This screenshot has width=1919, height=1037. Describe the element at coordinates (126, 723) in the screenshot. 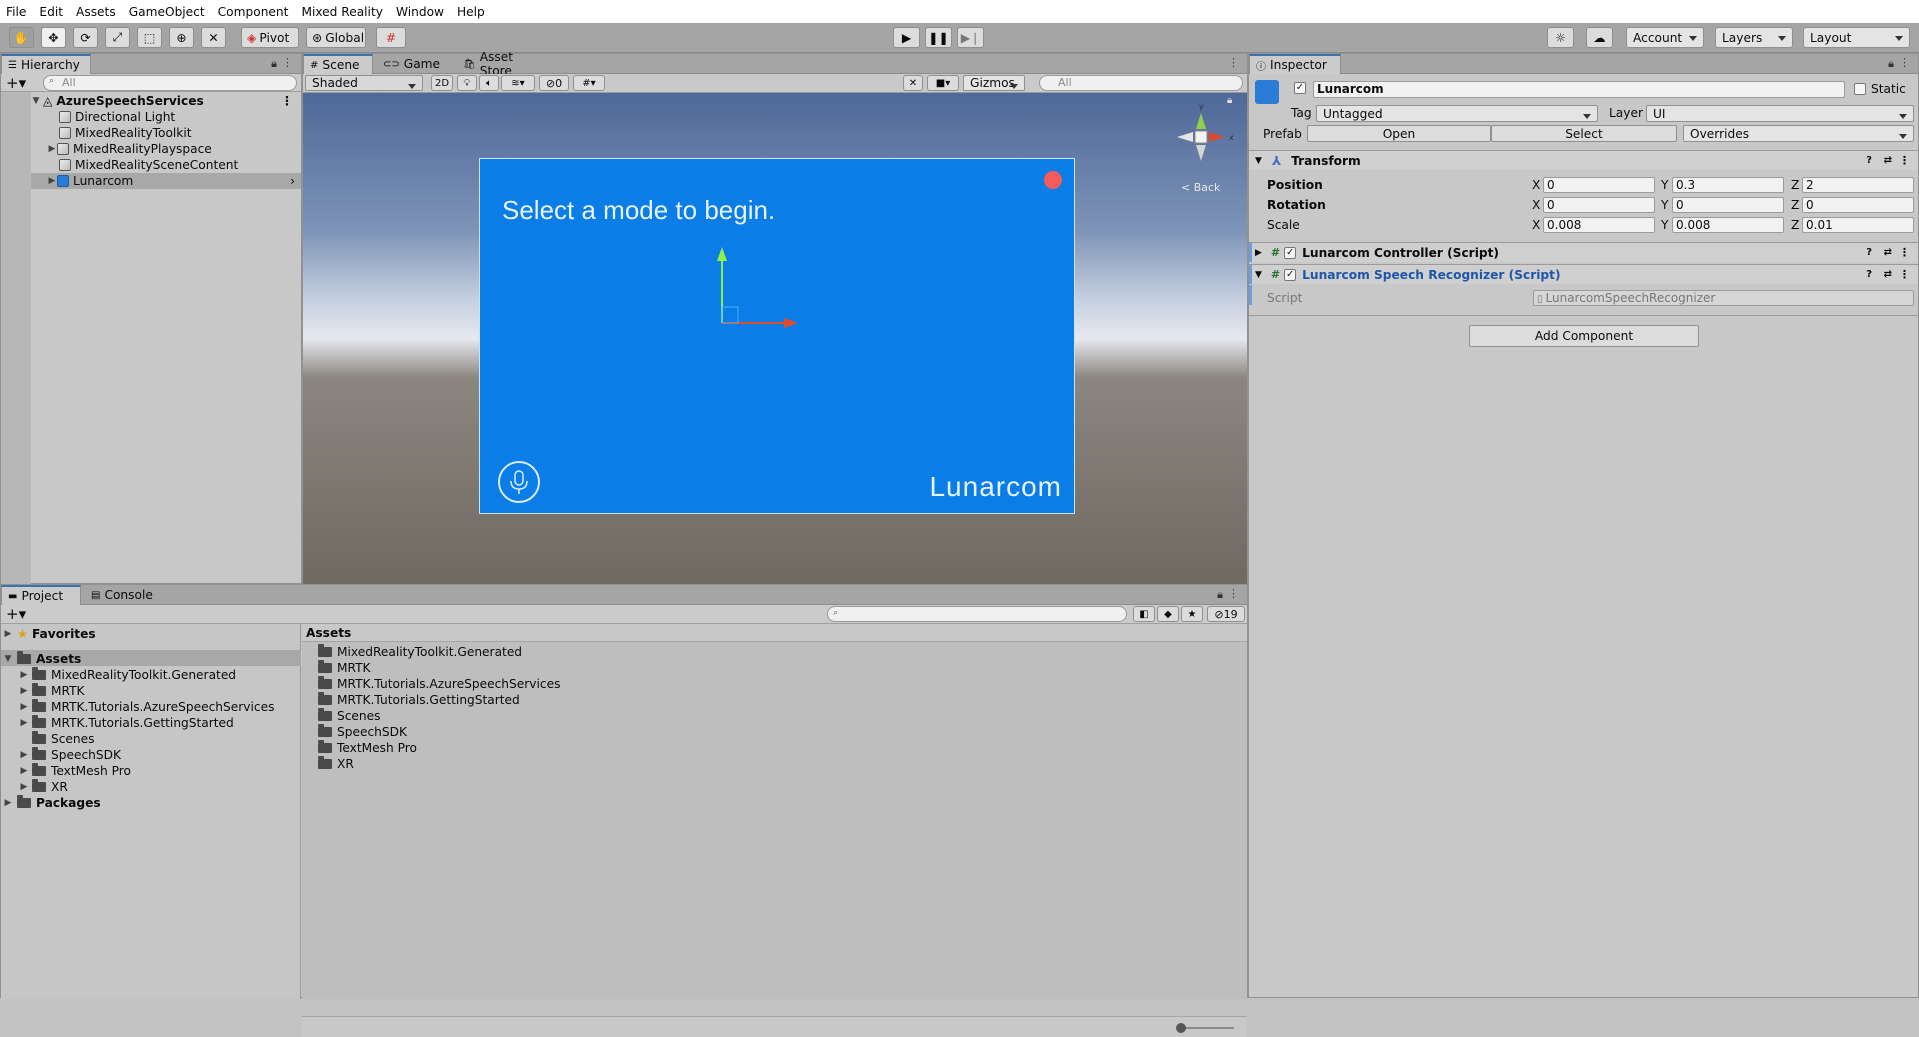

I see `tree-folder: ▶ MRTK.Tutorials.GettingStarted` at that location.